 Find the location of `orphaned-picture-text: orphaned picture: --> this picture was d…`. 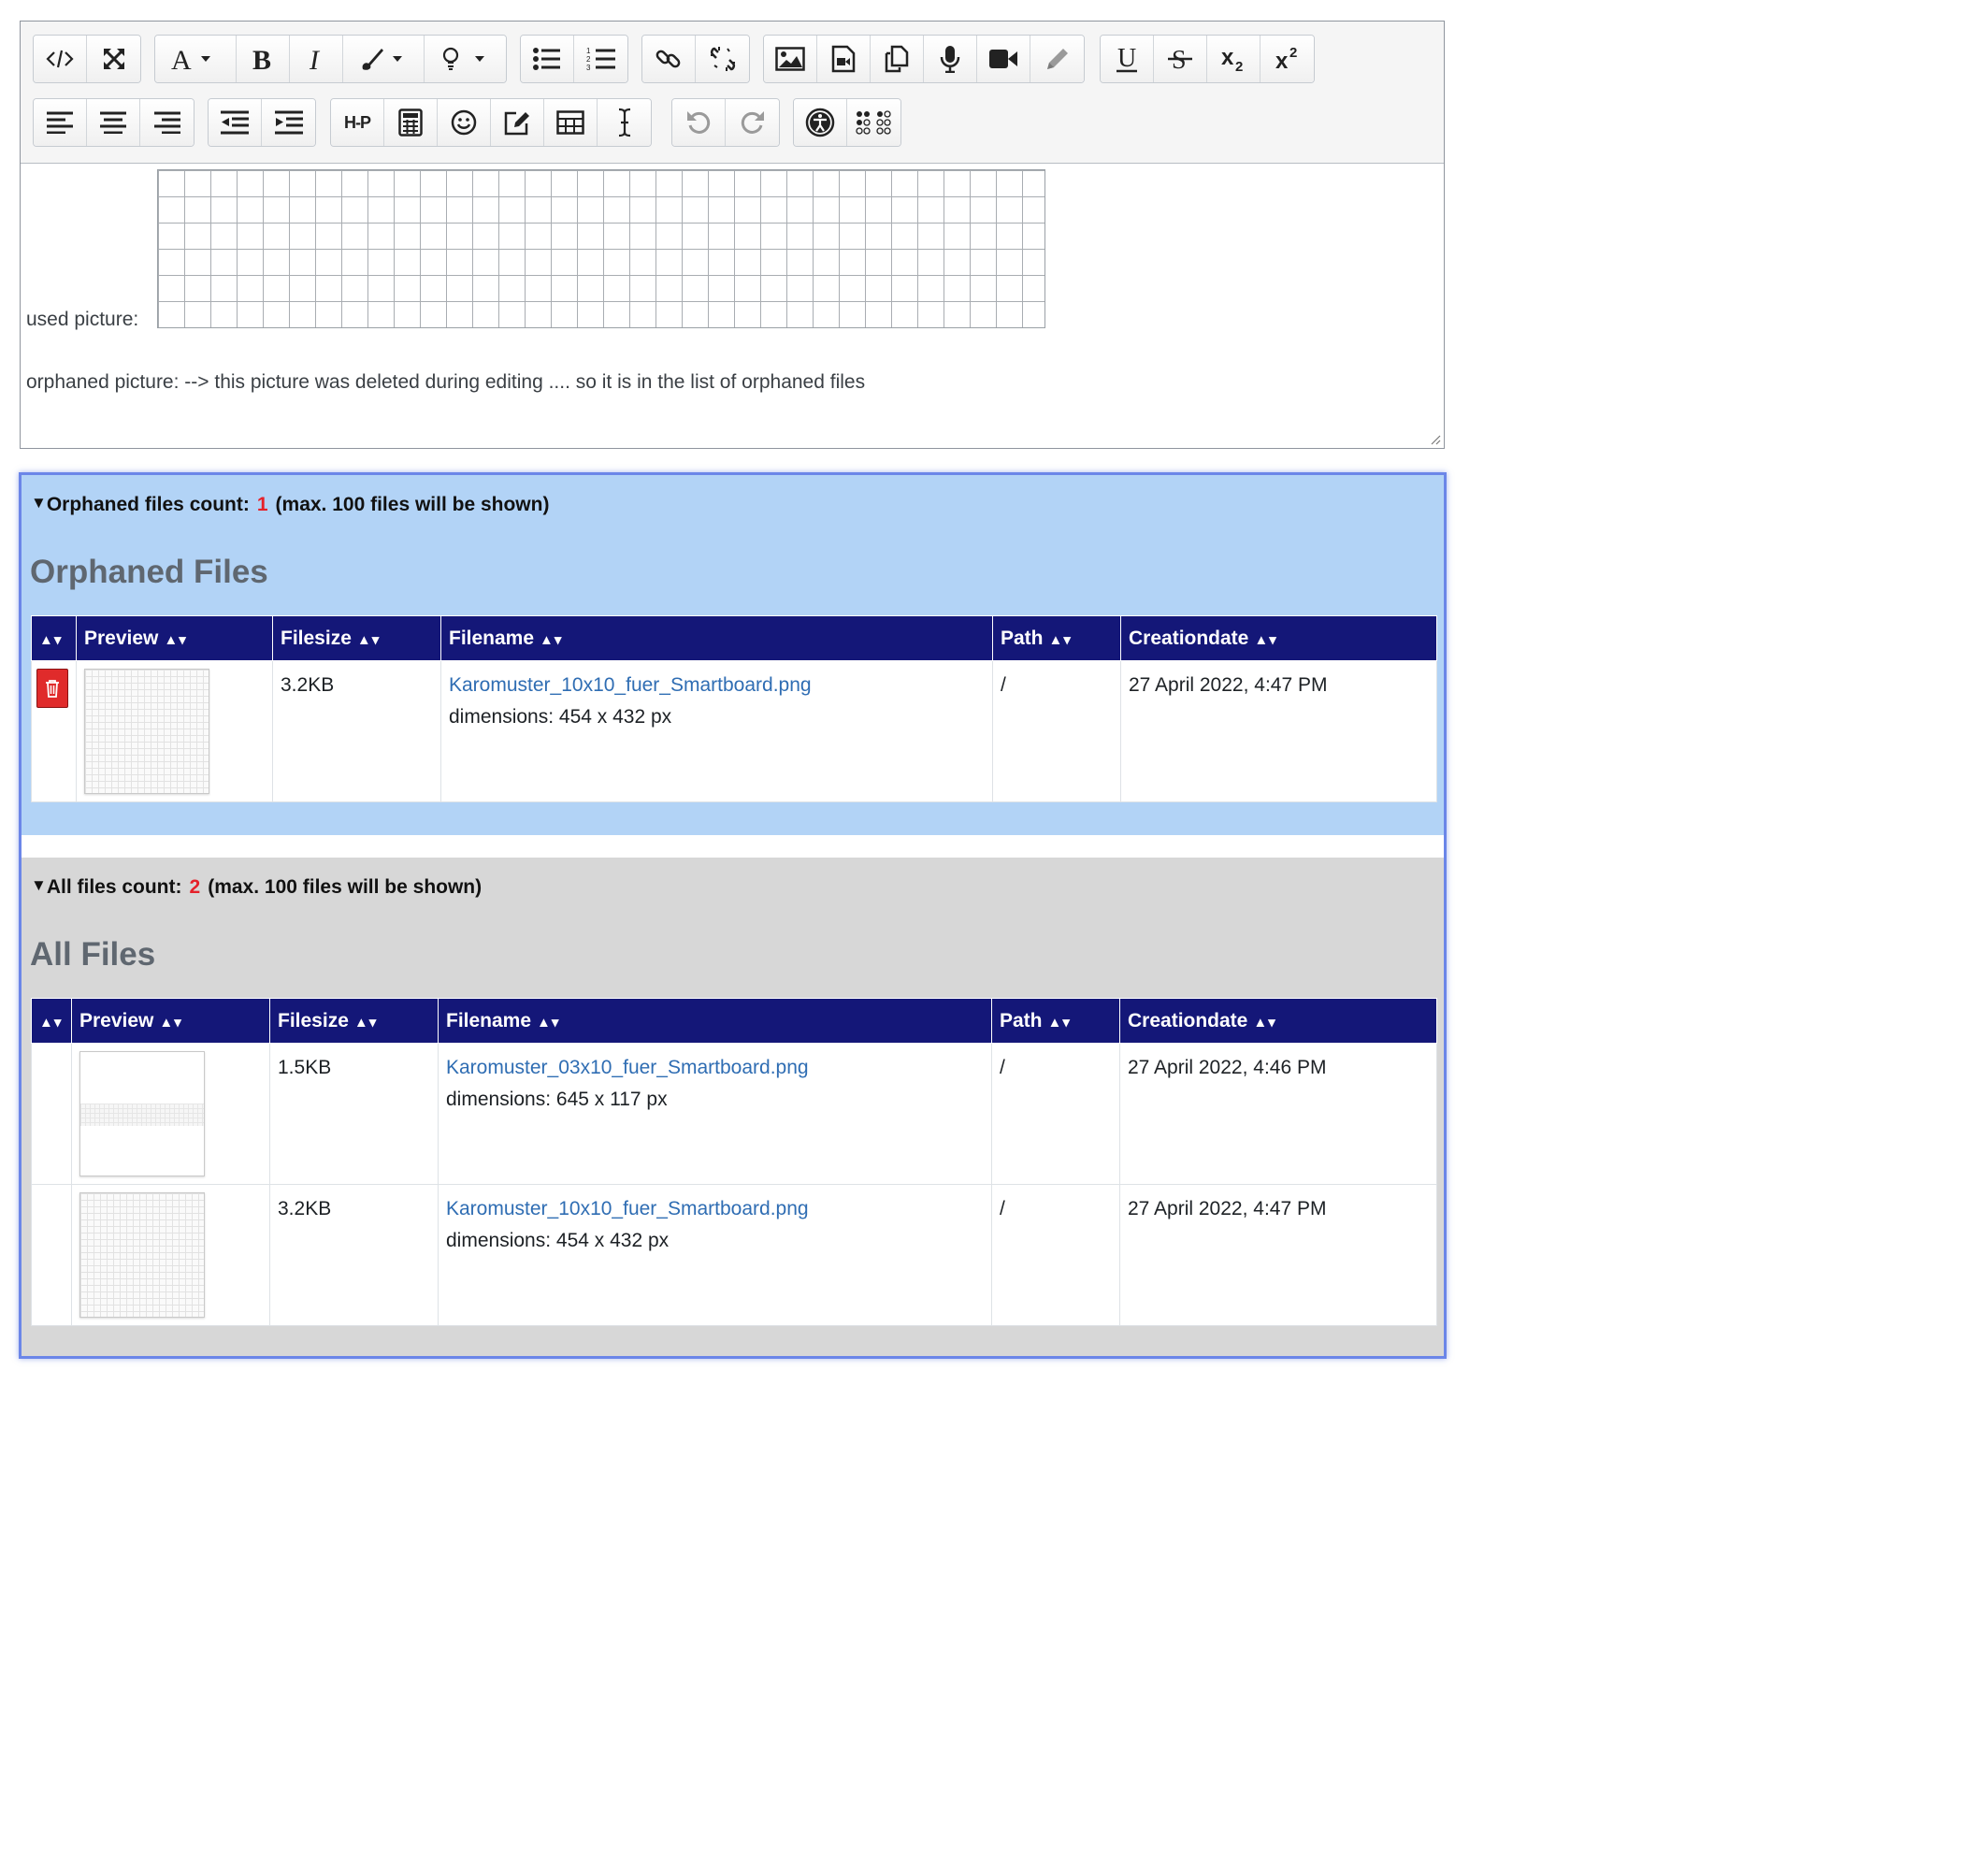

orphaned-picture-text: orphaned picture: --> this picture was d… is located at coordinates (446, 382).